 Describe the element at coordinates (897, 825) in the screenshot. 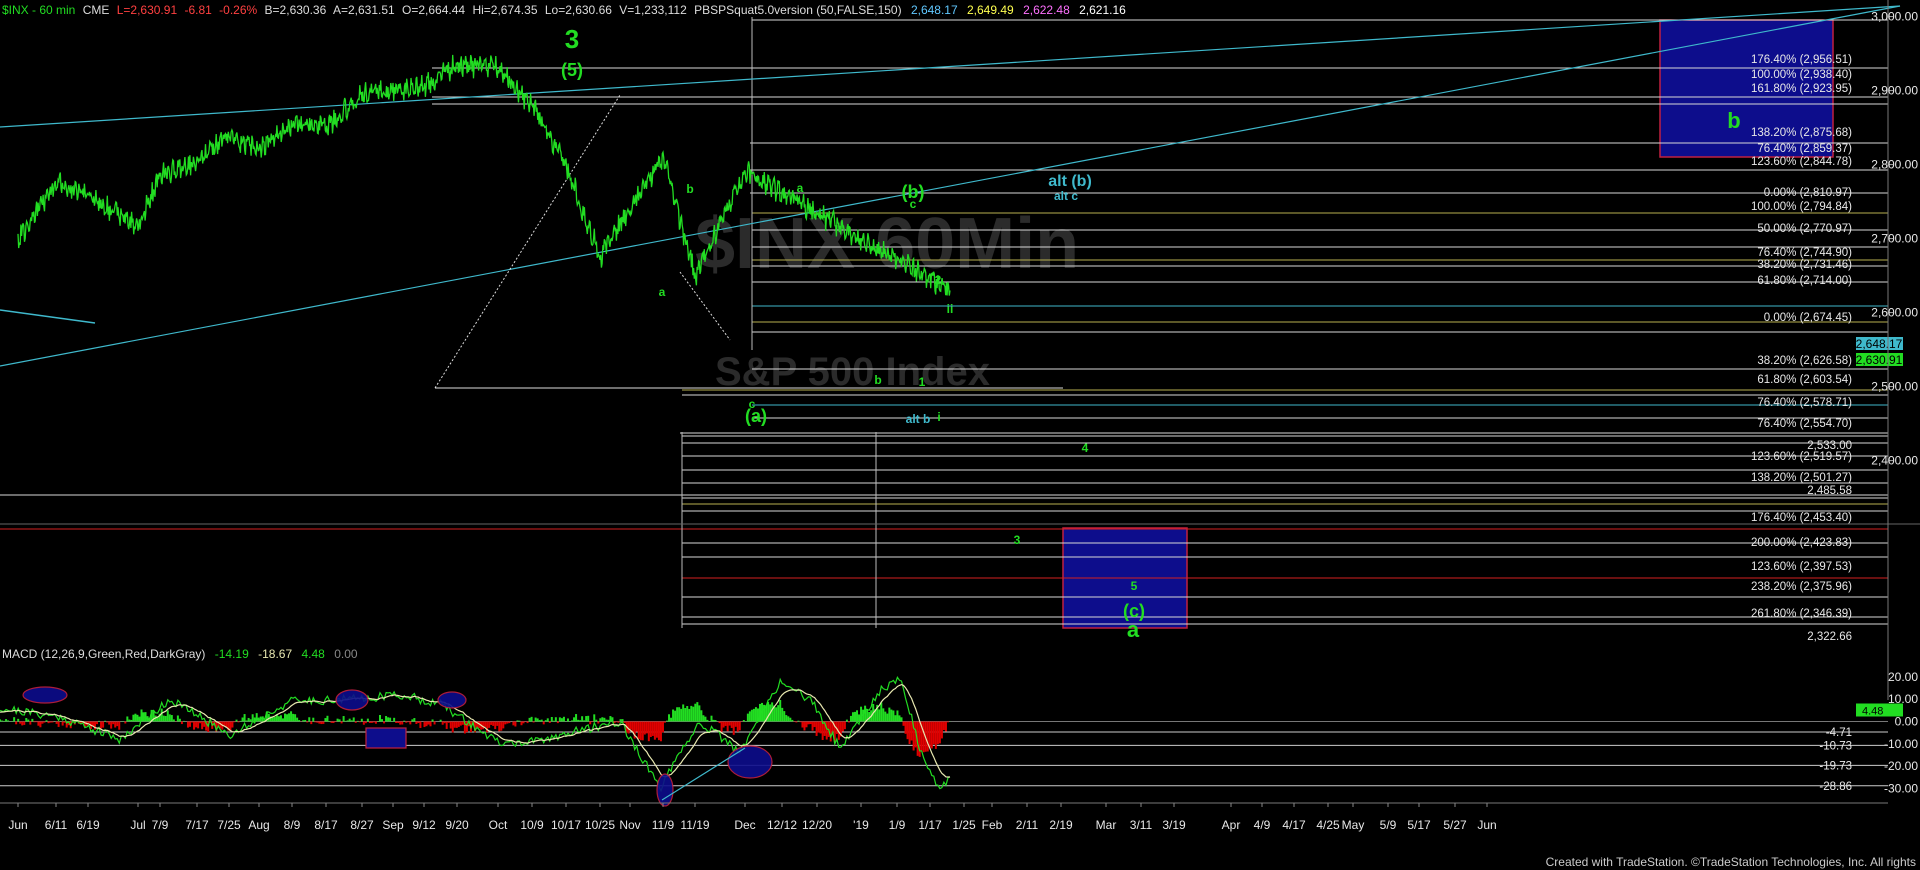

I see `x-tick-label: 1/9` at that location.